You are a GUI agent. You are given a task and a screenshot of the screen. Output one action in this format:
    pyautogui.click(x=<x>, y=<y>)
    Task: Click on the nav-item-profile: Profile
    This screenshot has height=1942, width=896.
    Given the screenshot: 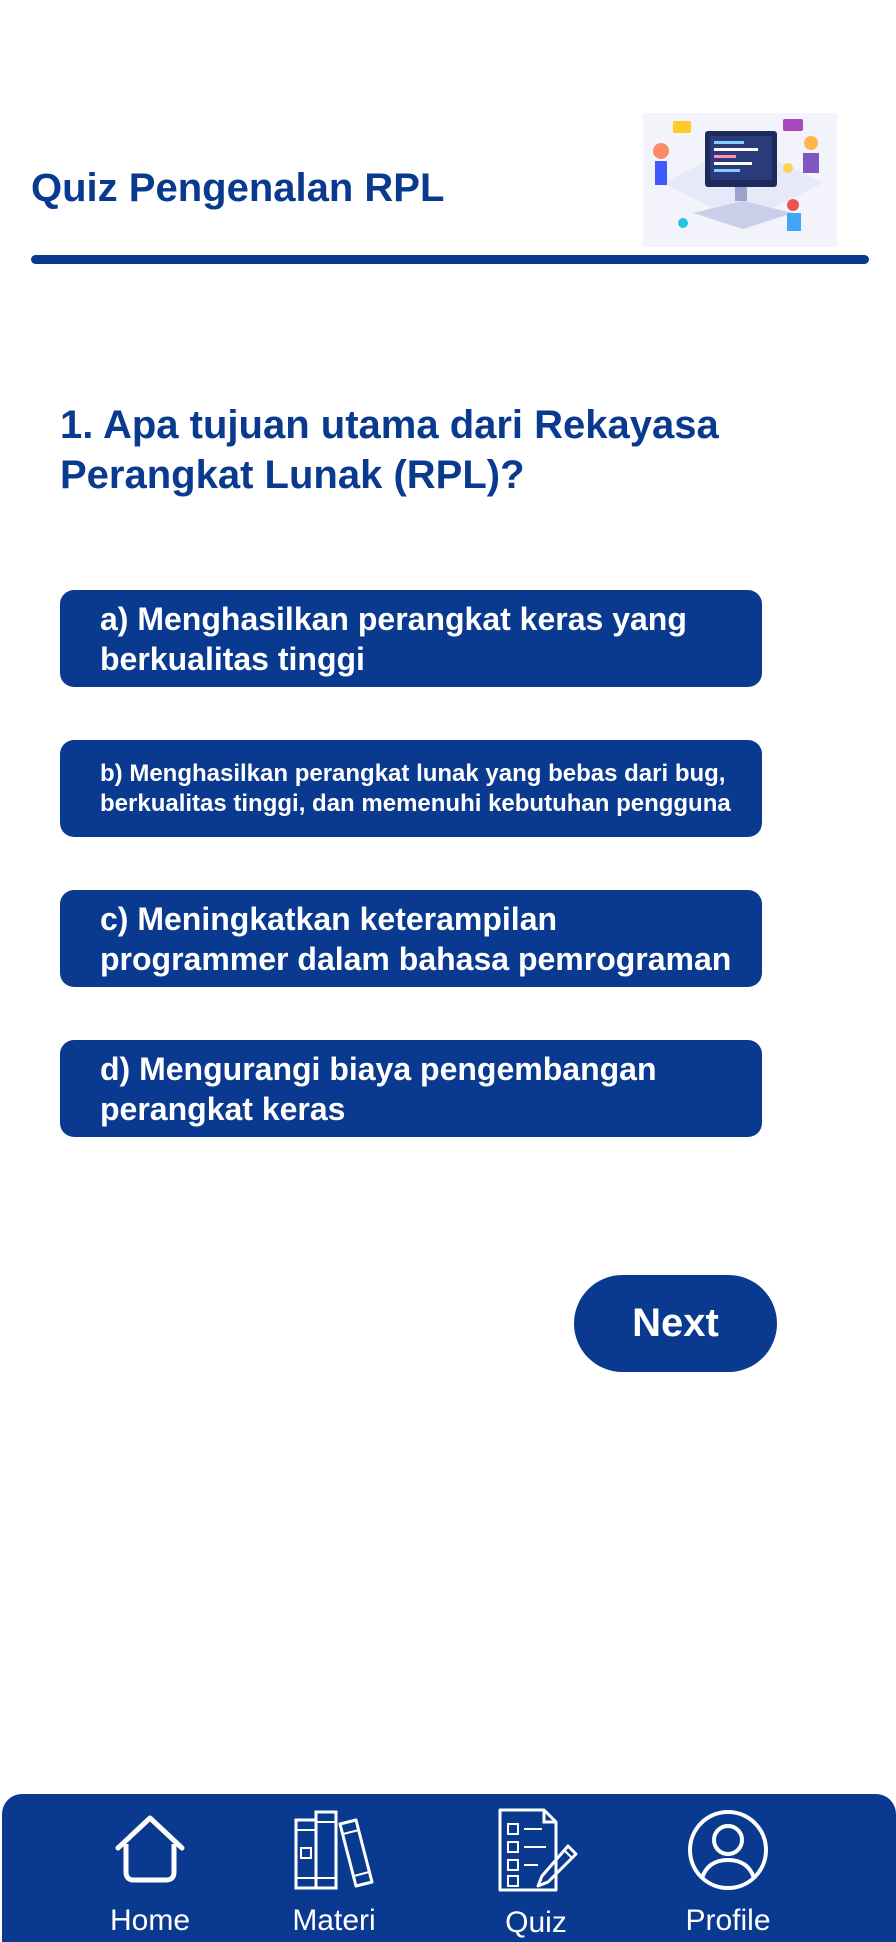 What is the action you would take?
    pyautogui.click(x=728, y=1868)
    